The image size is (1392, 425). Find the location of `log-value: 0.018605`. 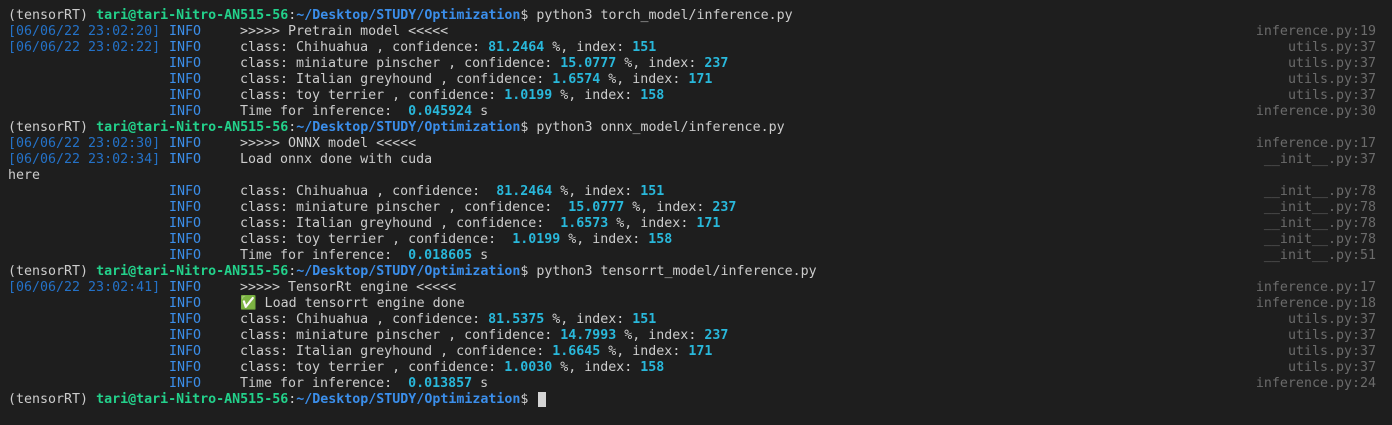

log-value: 0.018605 is located at coordinates (440, 255).